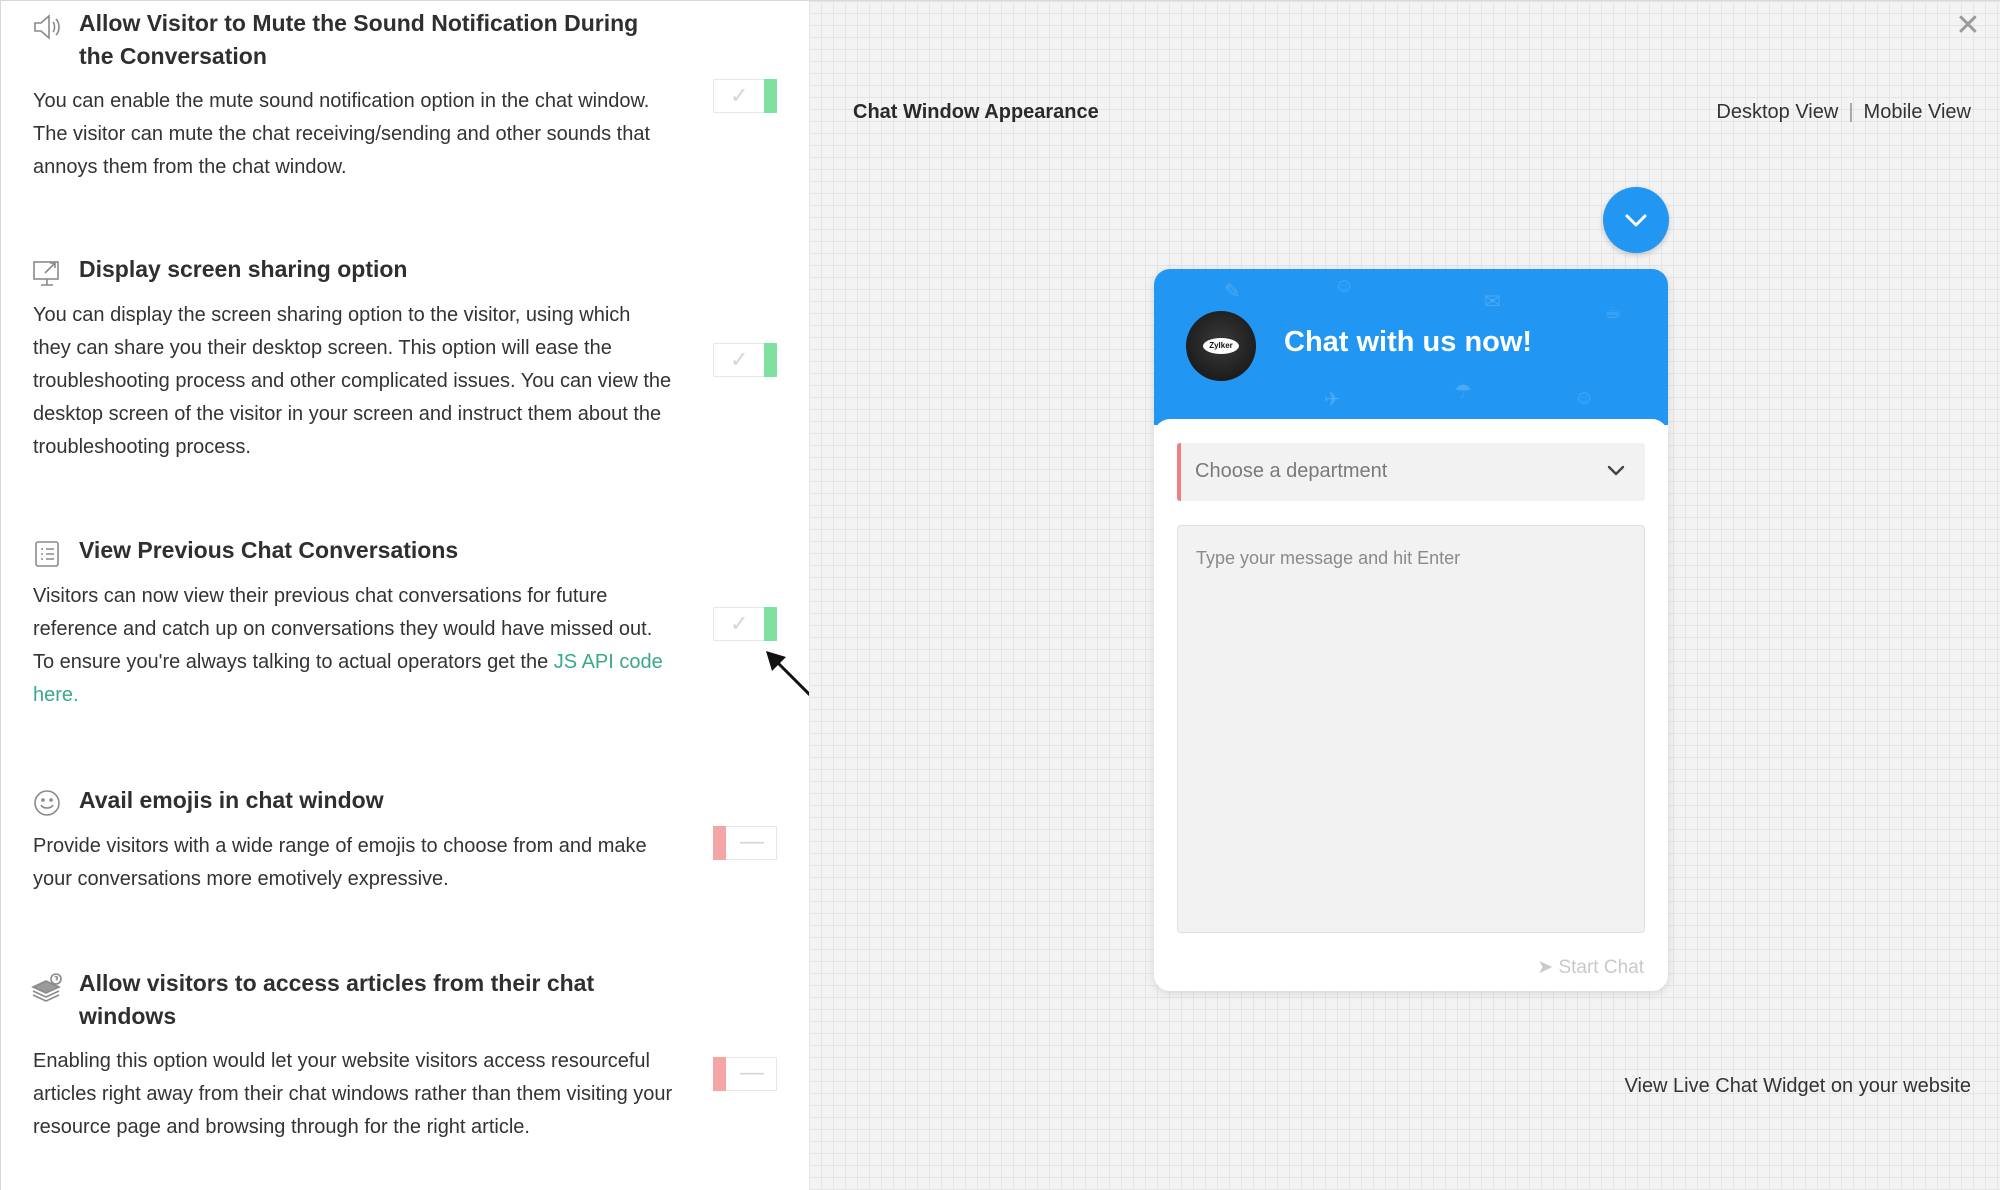 The height and width of the screenshot is (1190, 2000). What do you see at coordinates (1463, 392) in the screenshot?
I see `doodle-icon: ☂` at bounding box center [1463, 392].